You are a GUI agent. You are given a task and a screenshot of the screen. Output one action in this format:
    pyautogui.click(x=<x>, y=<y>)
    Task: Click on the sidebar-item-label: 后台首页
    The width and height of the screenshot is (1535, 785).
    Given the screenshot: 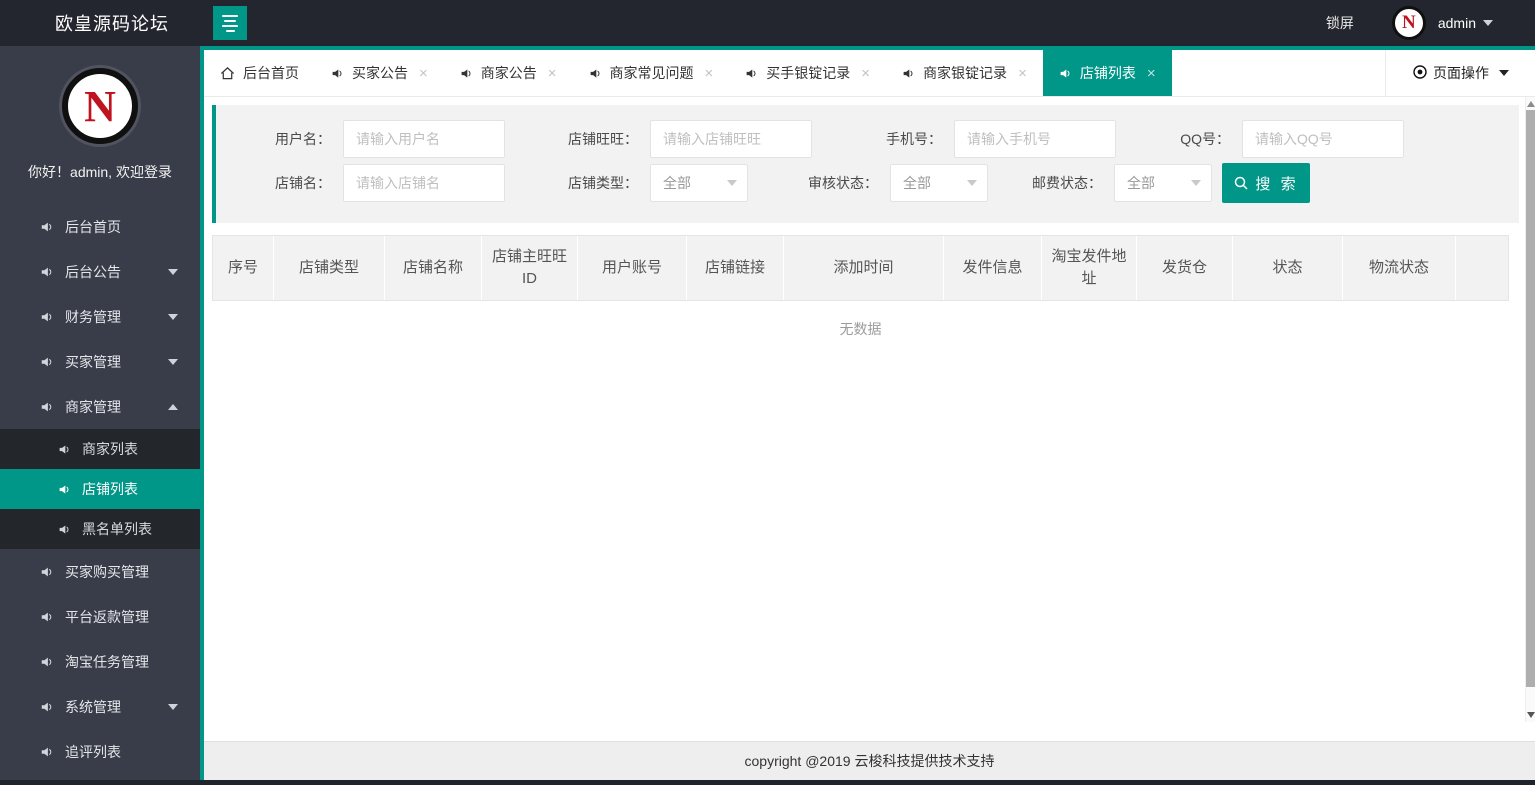 What is the action you would take?
    pyautogui.click(x=93, y=226)
    